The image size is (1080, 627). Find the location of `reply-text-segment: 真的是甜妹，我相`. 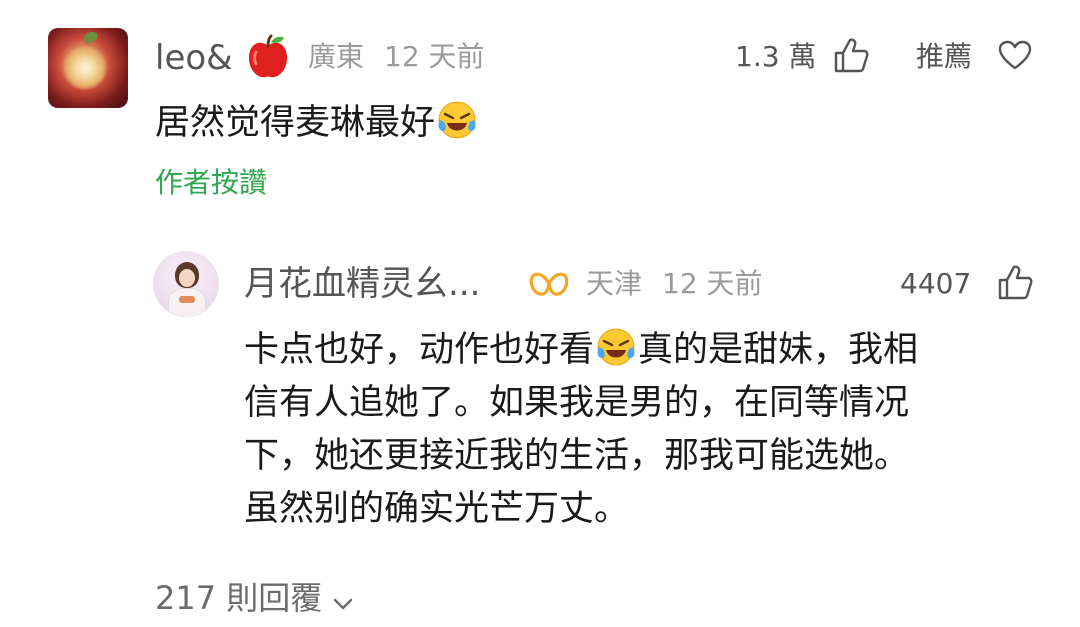

reply-text-segment: 真的是甜妹，我相 is located at coordinates (778, 350).